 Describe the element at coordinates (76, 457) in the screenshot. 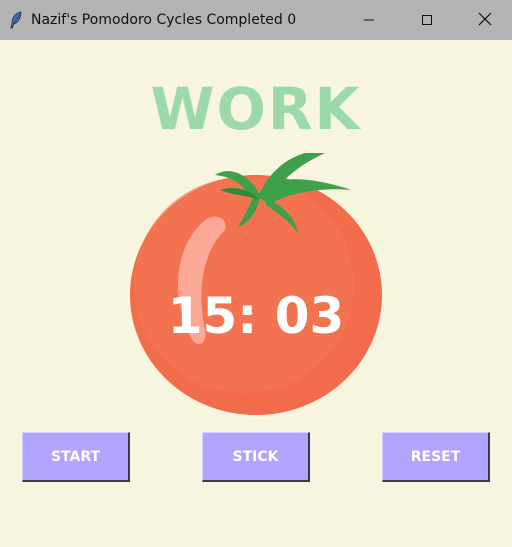

I see `start-button: START` at that location.